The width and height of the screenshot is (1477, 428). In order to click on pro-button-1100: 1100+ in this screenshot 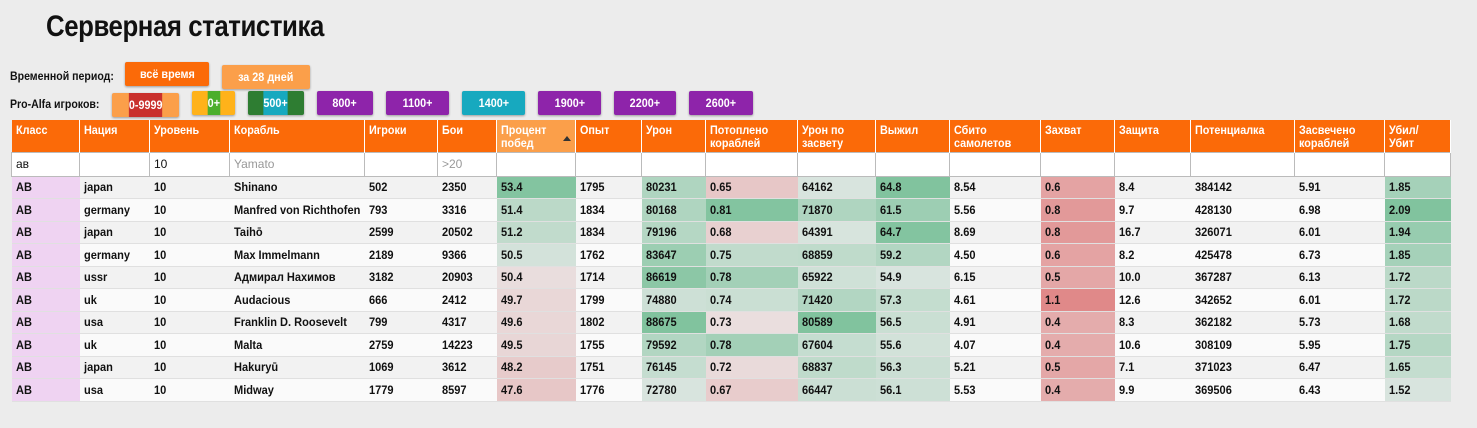, I will do `click(417, 103)`.